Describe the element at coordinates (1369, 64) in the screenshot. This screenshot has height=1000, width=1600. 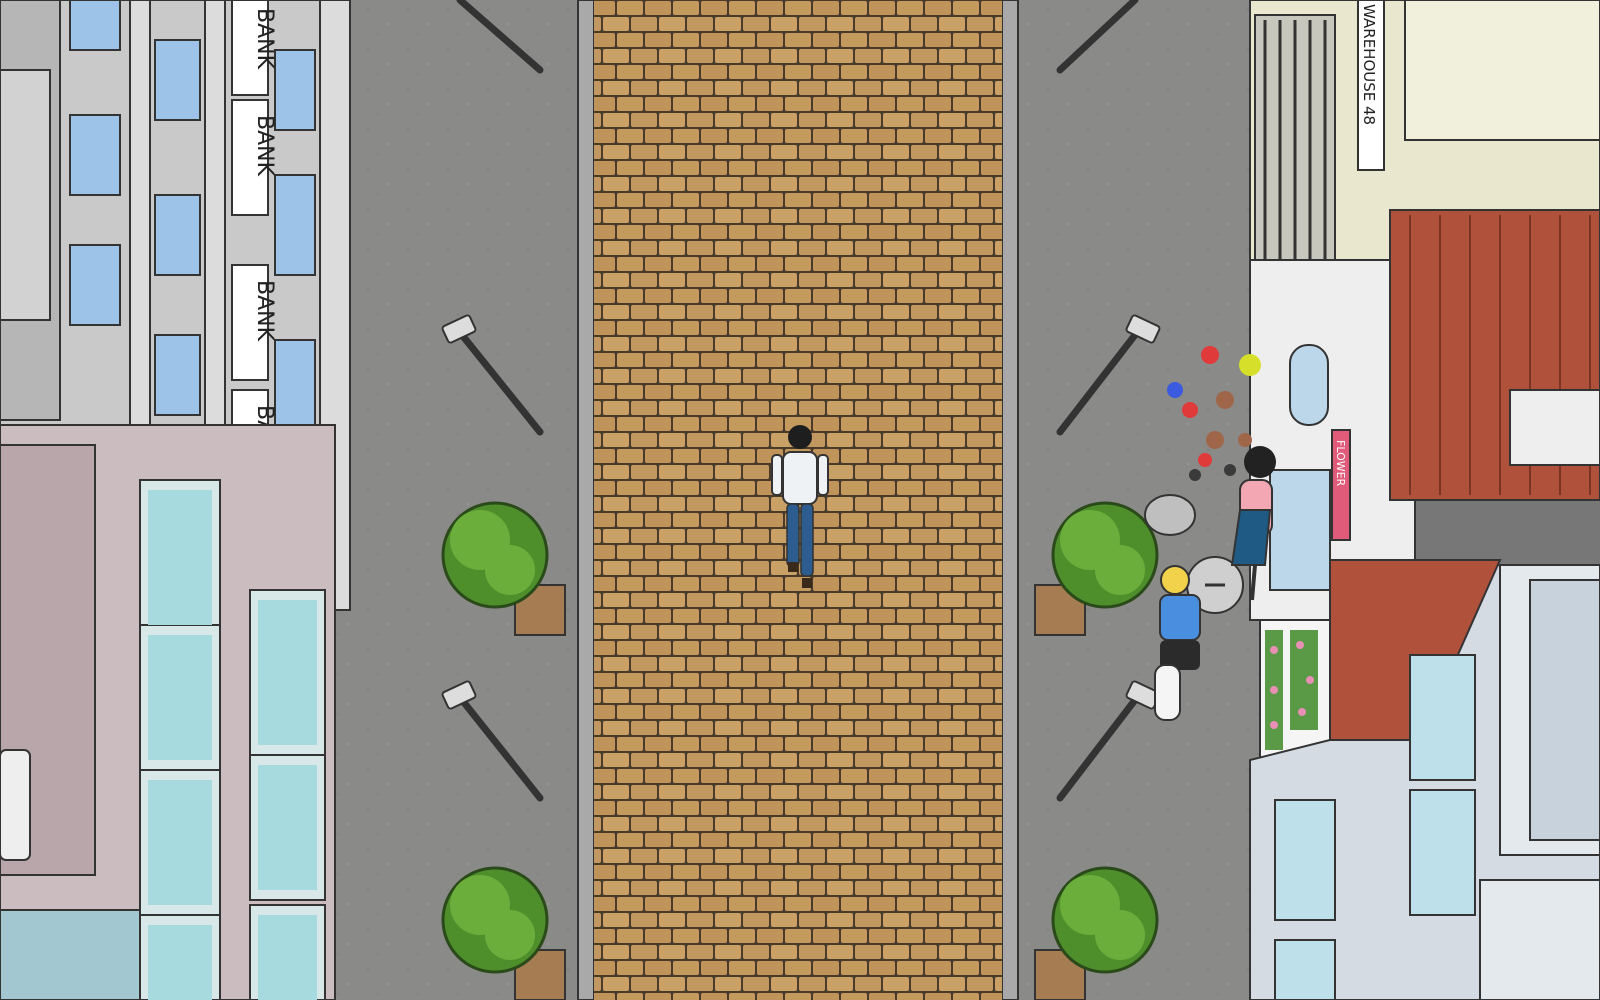
I see `warehouse-sign: WAREHOUSE 48` at that location.